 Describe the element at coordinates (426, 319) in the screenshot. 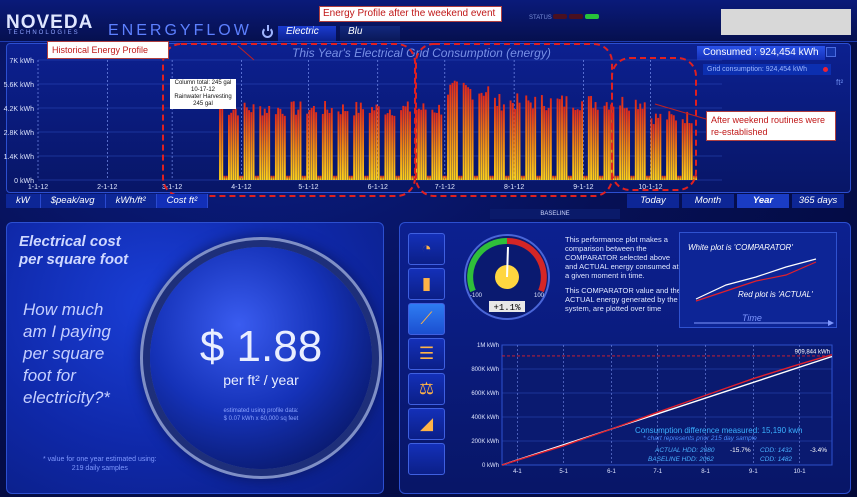

I see `comparator-tool-icon: ⟋` at that location.